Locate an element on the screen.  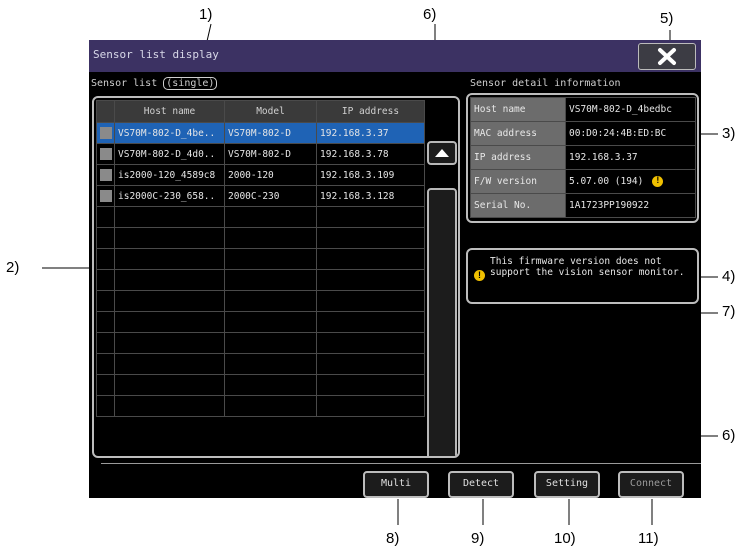
table-row: VS70M-802-D_4d0.. VS70M-802-D 192.168.3.78 is located at coordinates (260, 154).